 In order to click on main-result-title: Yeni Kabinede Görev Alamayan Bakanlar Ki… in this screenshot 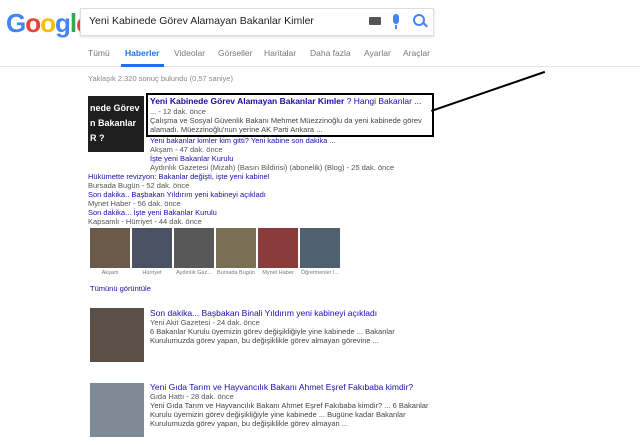, I will do `click(285, 101)`.